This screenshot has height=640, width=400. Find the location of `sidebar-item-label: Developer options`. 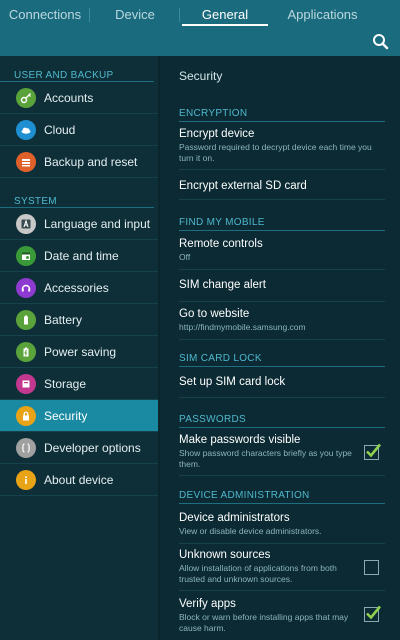

sidebar-item-label: Developer options is located at coordinates (92, 447).